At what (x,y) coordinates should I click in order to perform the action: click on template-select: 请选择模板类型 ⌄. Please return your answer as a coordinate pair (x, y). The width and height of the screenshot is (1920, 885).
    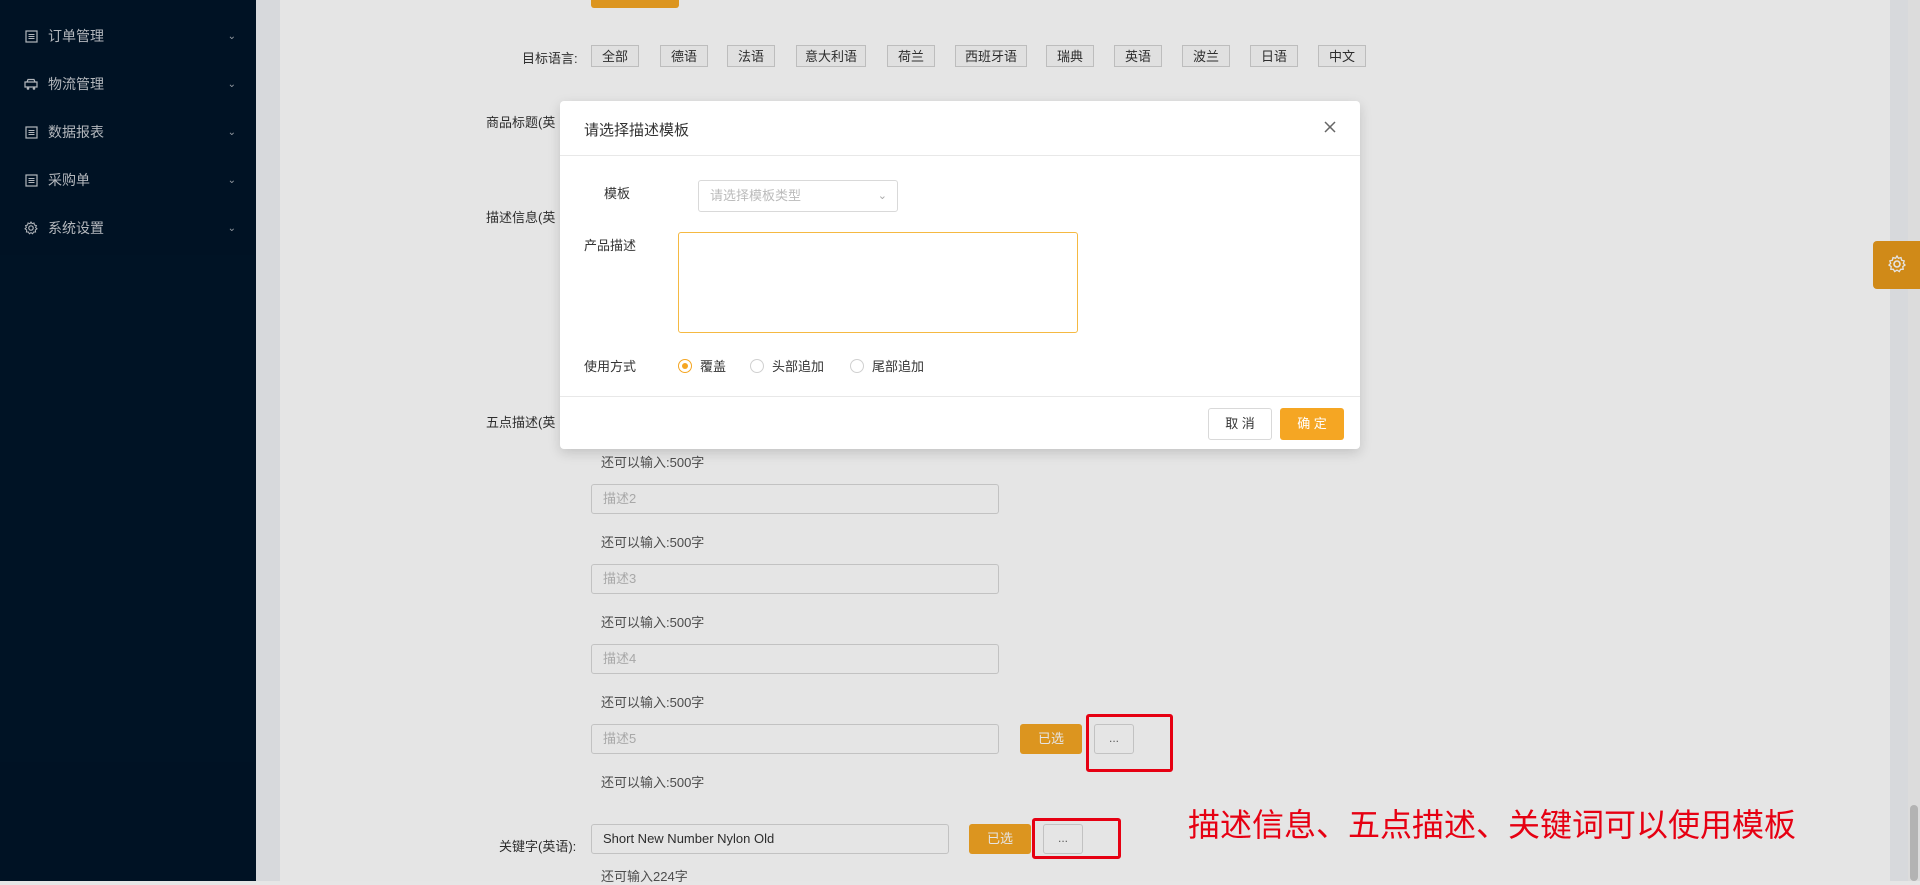
    Looking at the image, I should click on (798, 196).